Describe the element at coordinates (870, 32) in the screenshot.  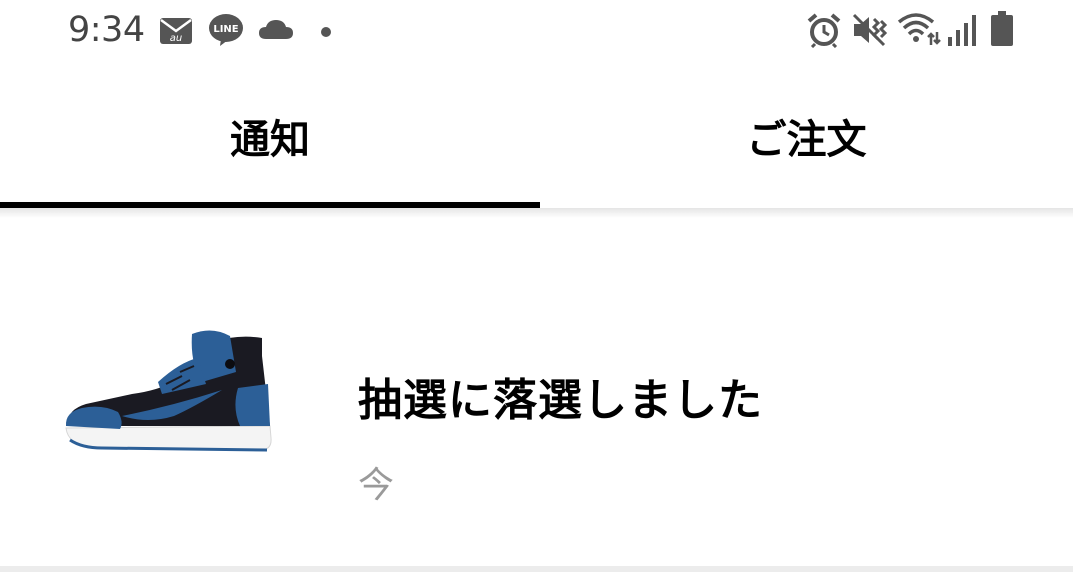
I see `vibrate-mute-icon` at that location.